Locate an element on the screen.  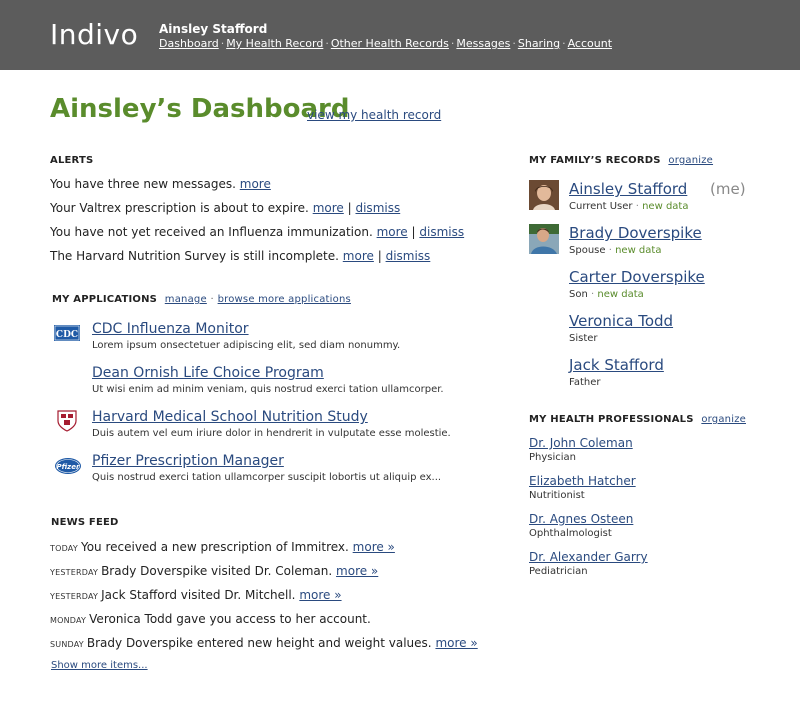
relation-label: Sister is located at coordinates (583, 338).